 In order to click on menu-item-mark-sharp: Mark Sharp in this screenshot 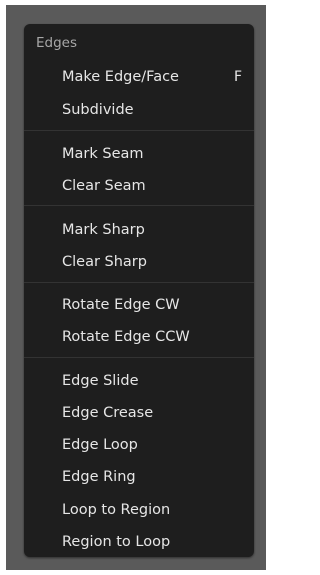, I will do `click(139, 229)`.